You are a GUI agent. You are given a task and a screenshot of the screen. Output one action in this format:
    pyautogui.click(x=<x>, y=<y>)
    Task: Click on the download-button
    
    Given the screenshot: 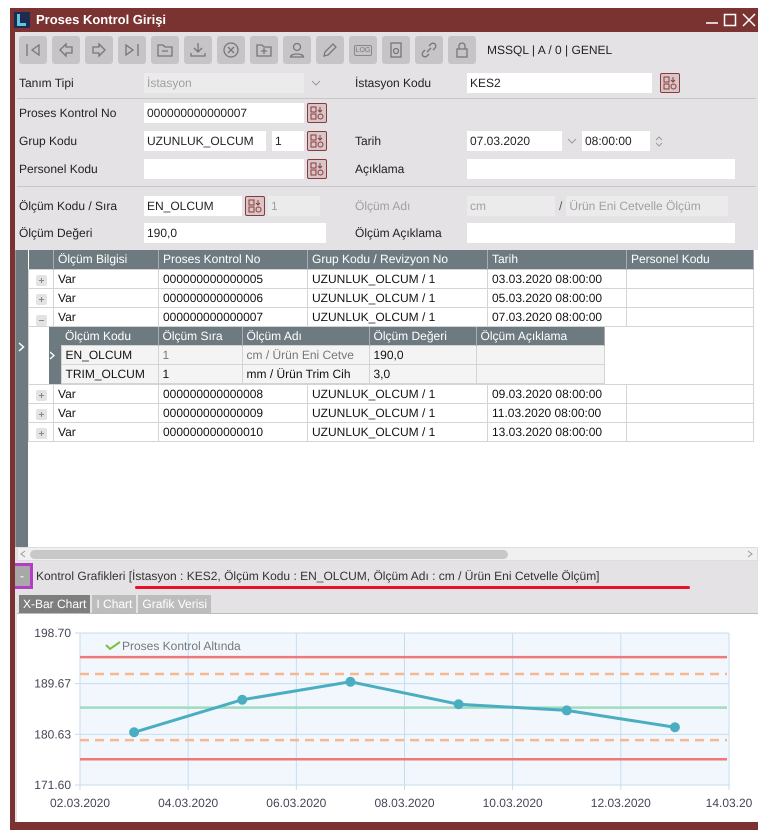 What is the action you would take?
    pyautogui.click(x=198, y=50)
    